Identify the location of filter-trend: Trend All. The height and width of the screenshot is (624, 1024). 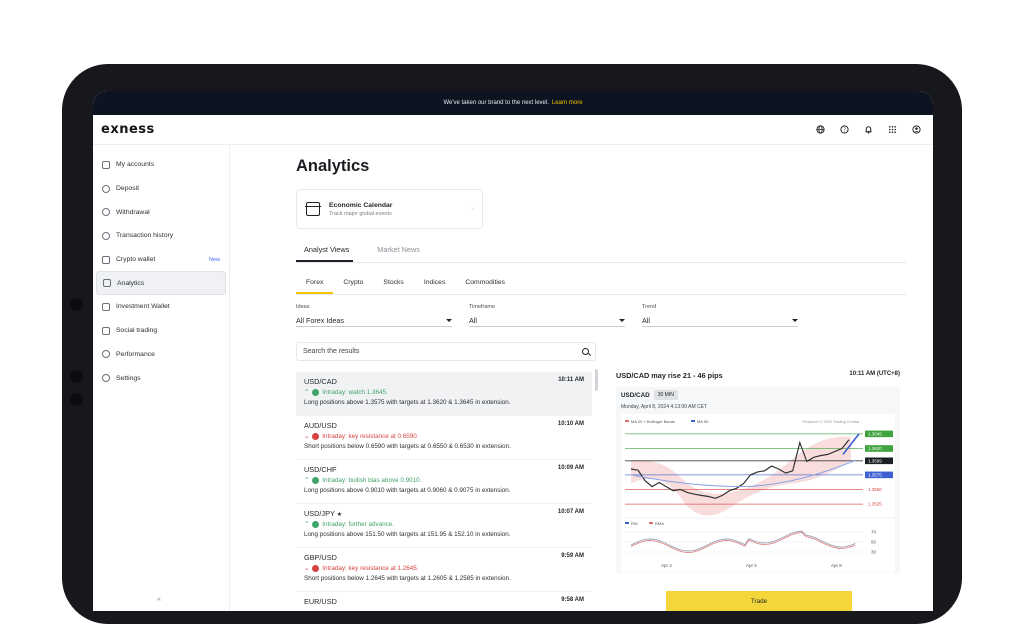
(728, 315).